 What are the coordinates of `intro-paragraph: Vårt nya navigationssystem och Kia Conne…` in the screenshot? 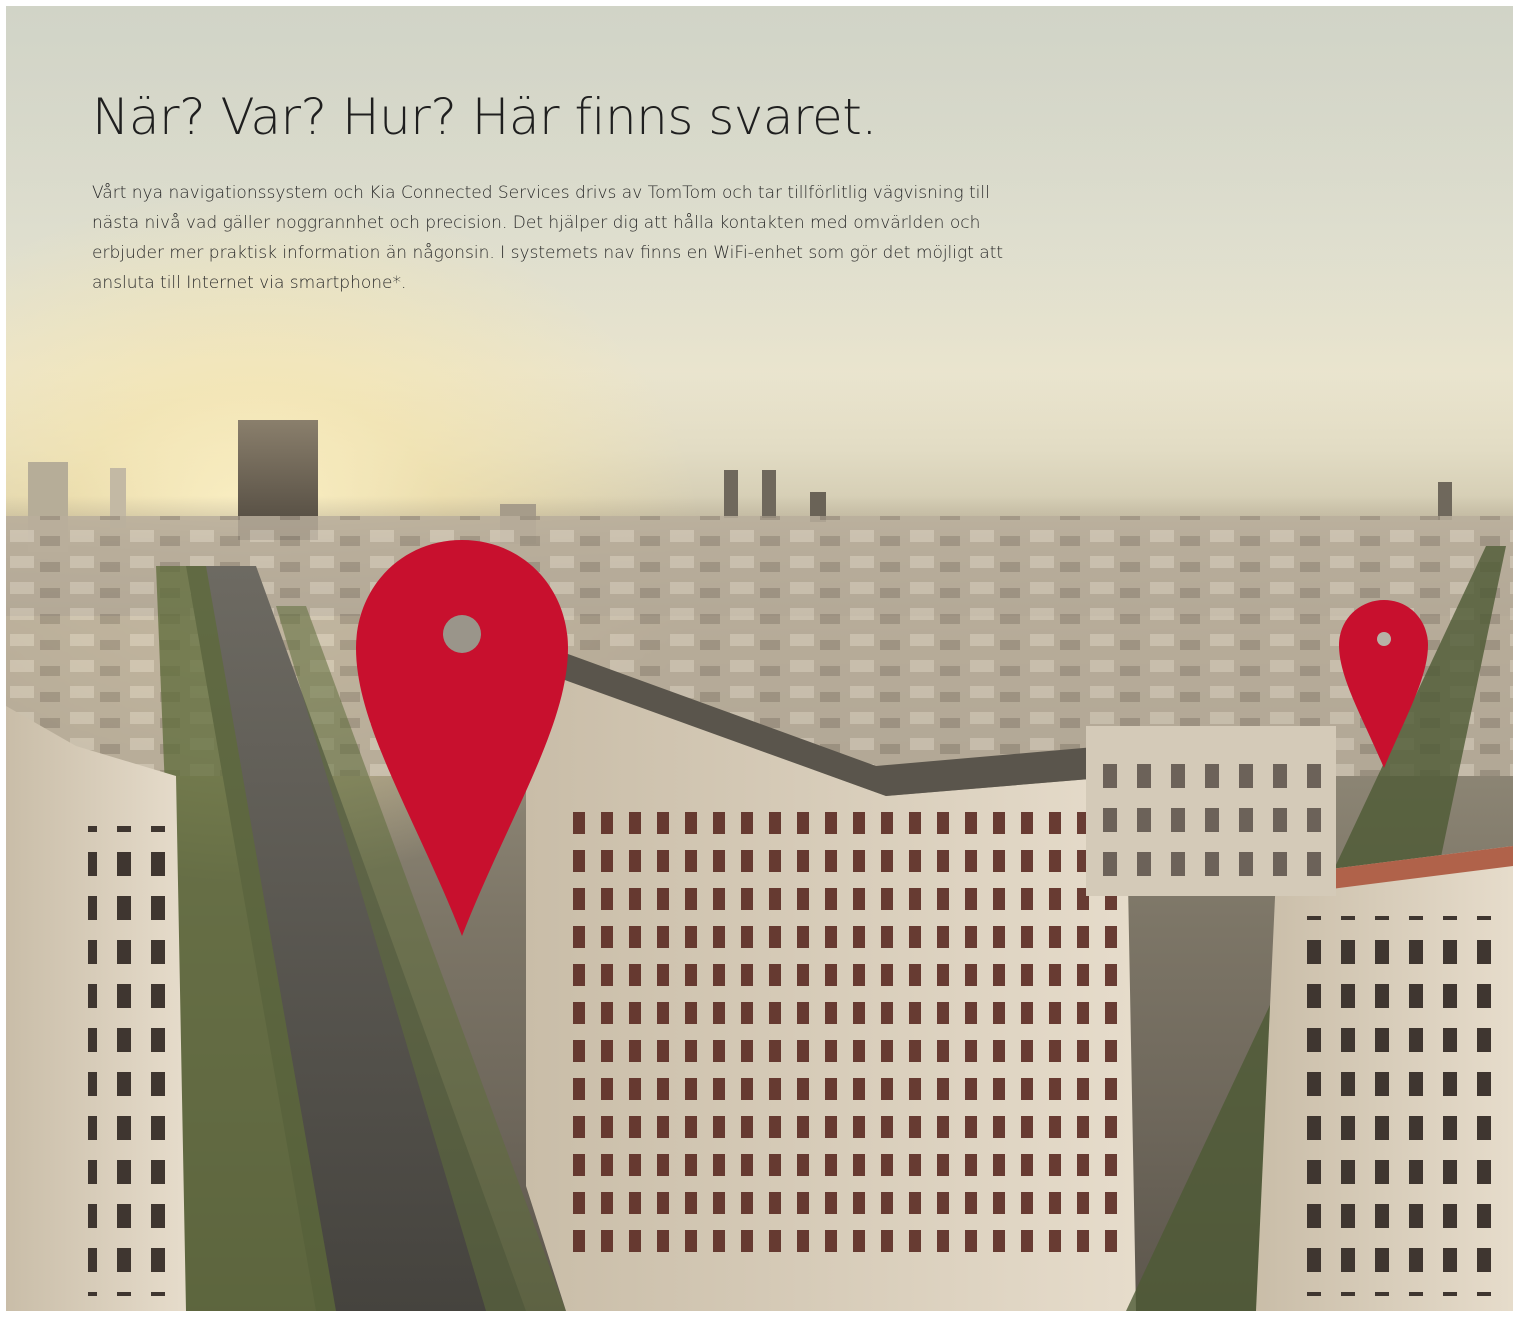 It's located at (548, 238).